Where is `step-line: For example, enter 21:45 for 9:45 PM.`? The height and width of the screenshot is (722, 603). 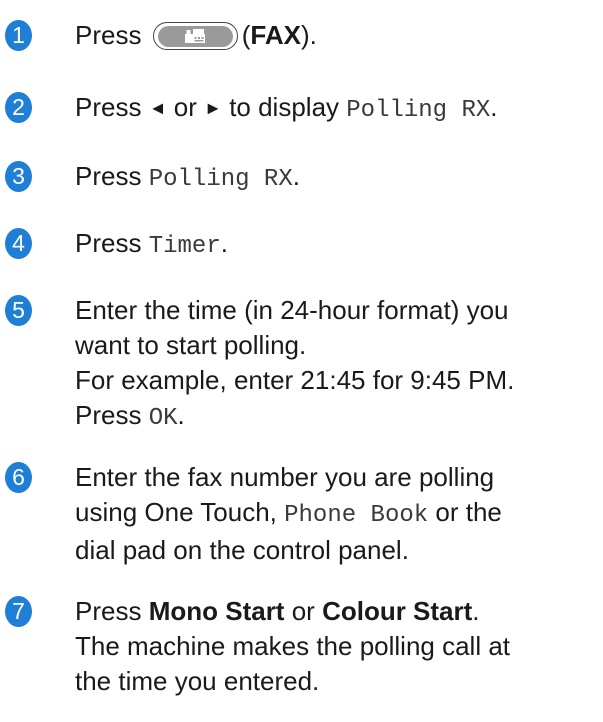
step-line: For example, enter 21:45 for 9:45 PM. is located at coordinates (295, 380).